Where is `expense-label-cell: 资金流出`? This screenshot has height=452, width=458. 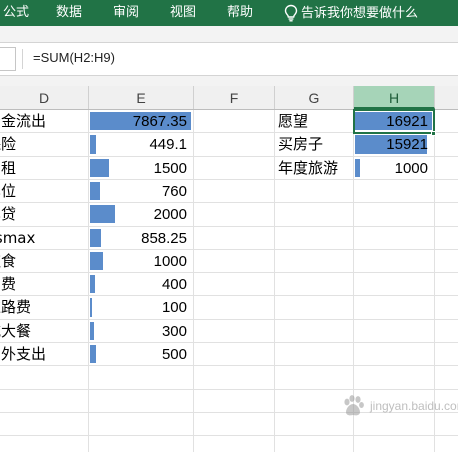
expense-label-cell: 资金流出 is located at coordinates (44, 121).